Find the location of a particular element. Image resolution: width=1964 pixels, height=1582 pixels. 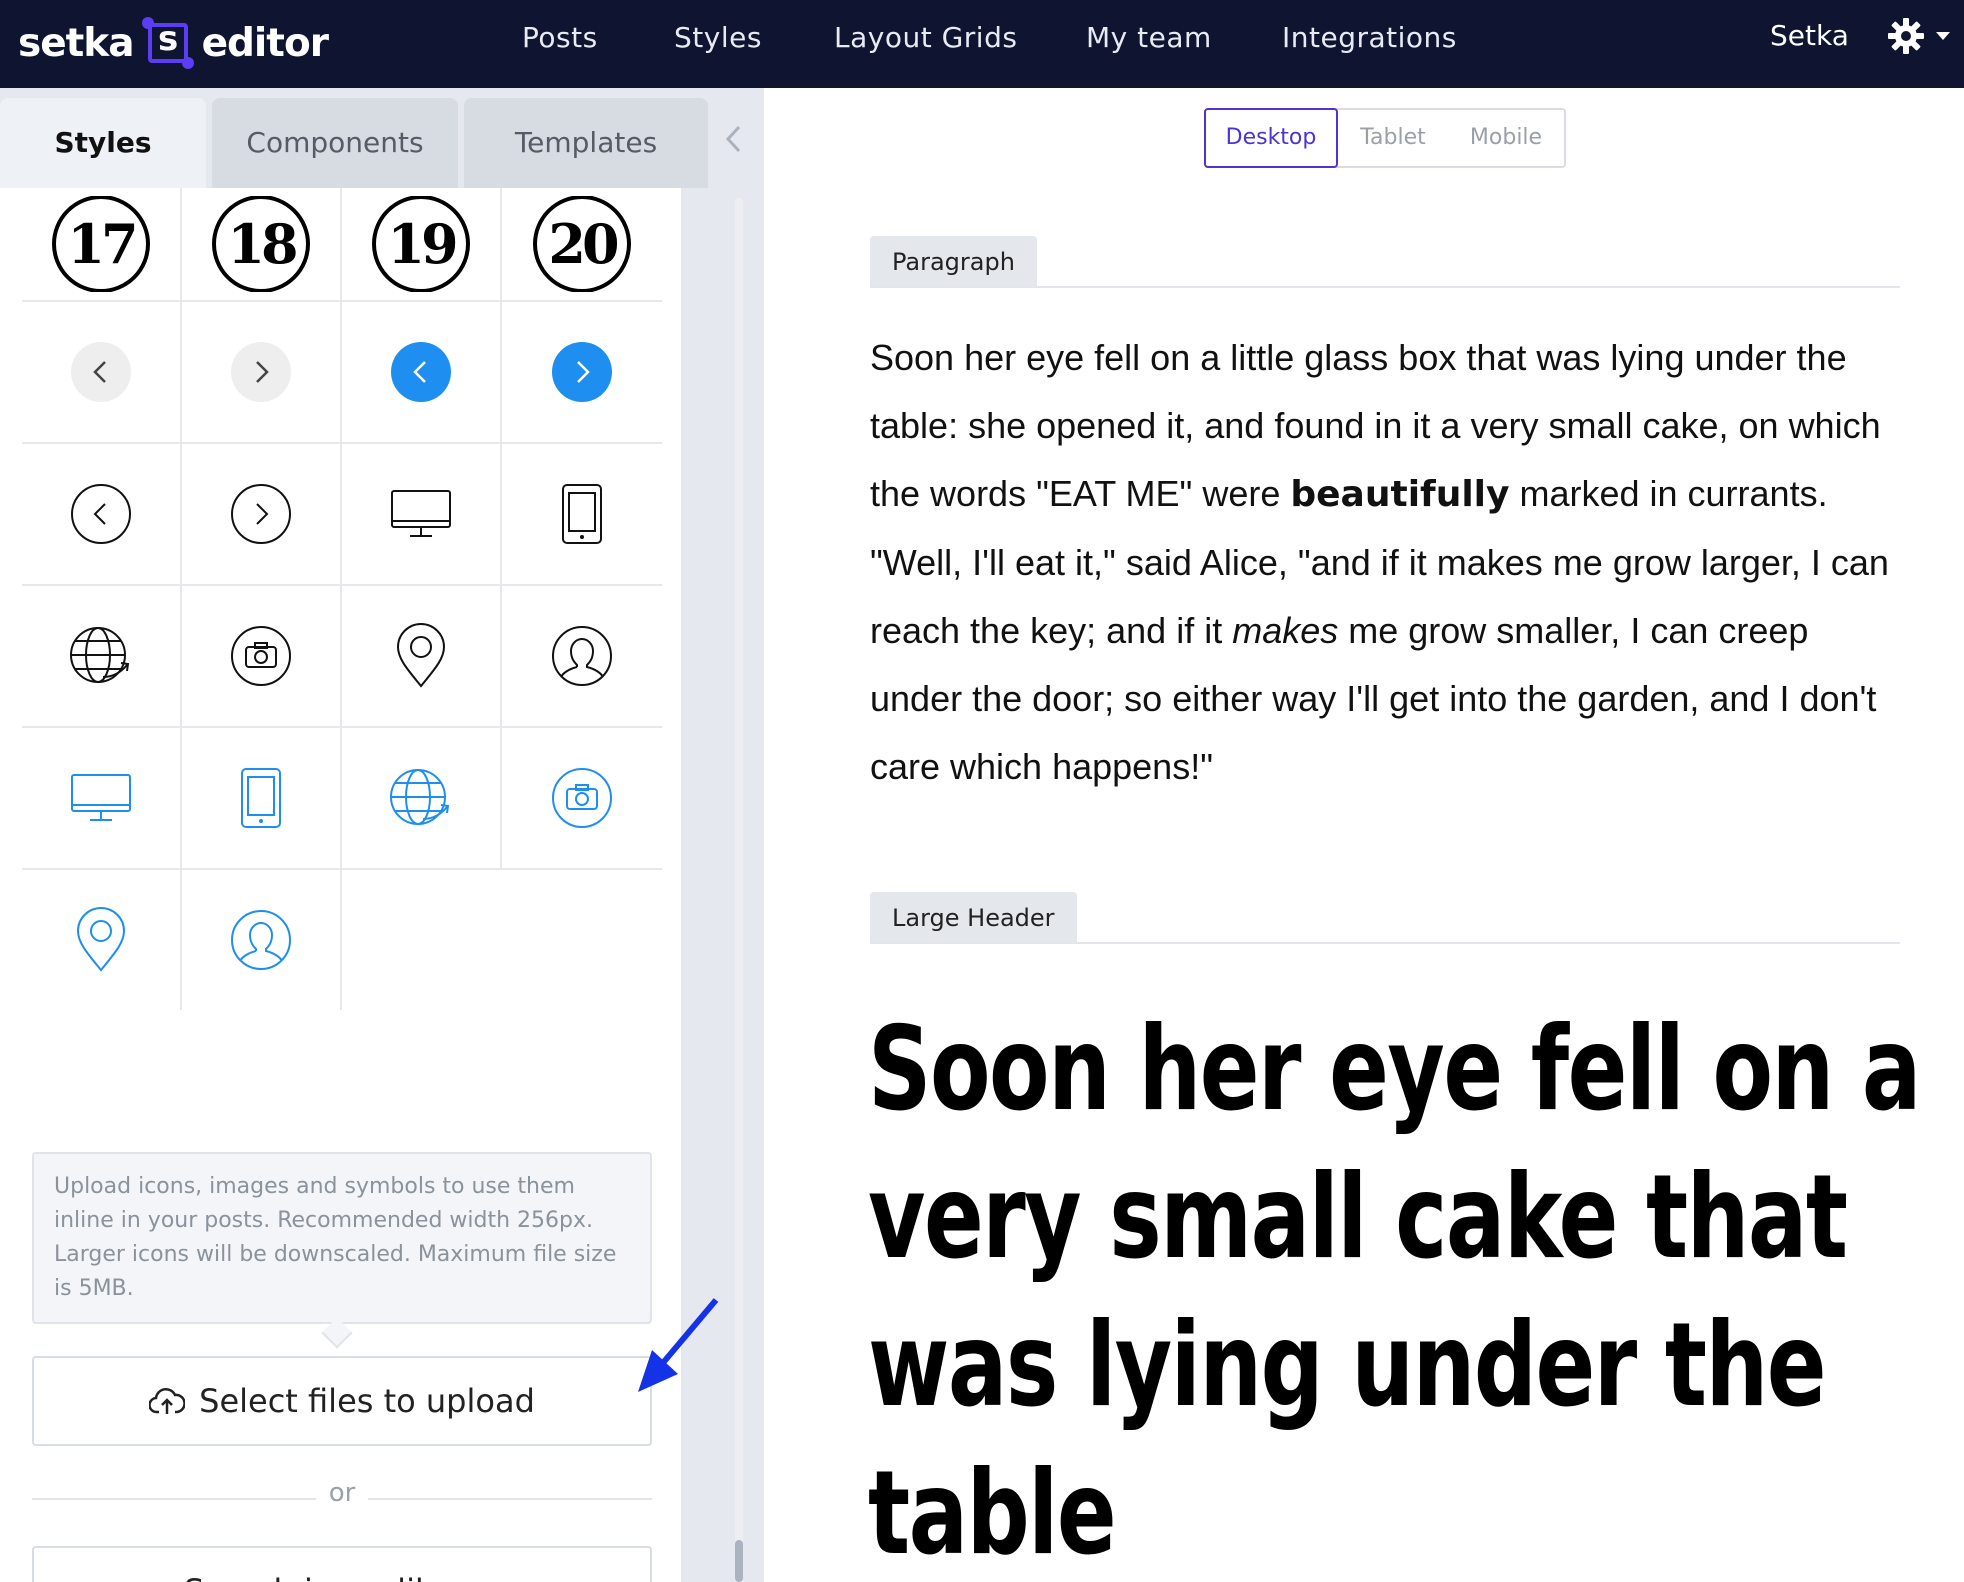

arrow-right-gray-icon is located at coordinates (262, 373).